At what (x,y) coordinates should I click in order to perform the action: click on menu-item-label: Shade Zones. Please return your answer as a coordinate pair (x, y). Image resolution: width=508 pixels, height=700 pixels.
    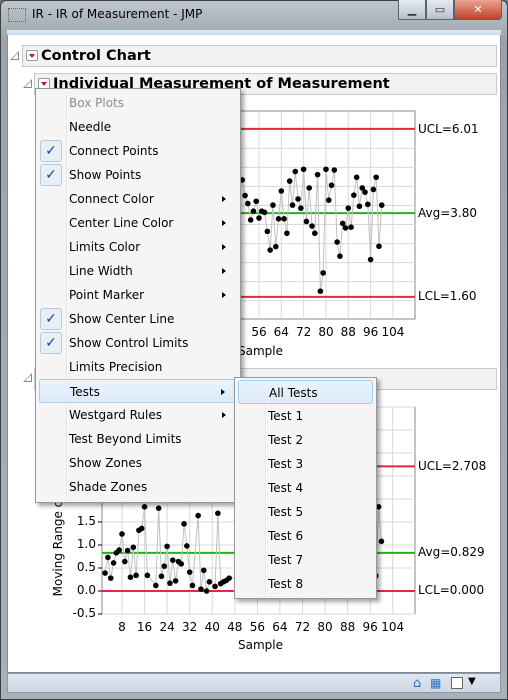
    Looking at the image, I should click on (108, 487).